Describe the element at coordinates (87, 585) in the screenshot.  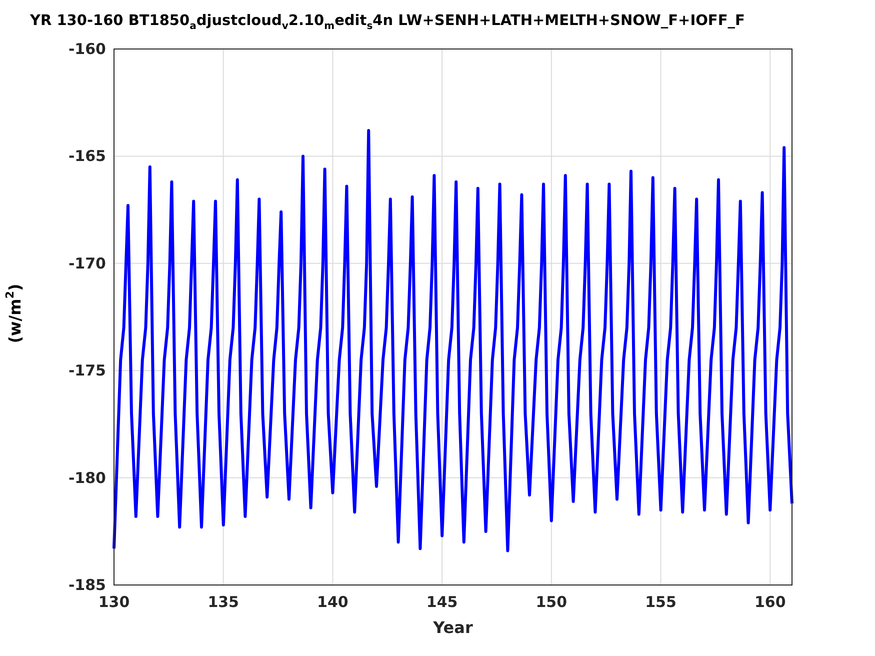
I see `y-tick-label: -185` at that location.